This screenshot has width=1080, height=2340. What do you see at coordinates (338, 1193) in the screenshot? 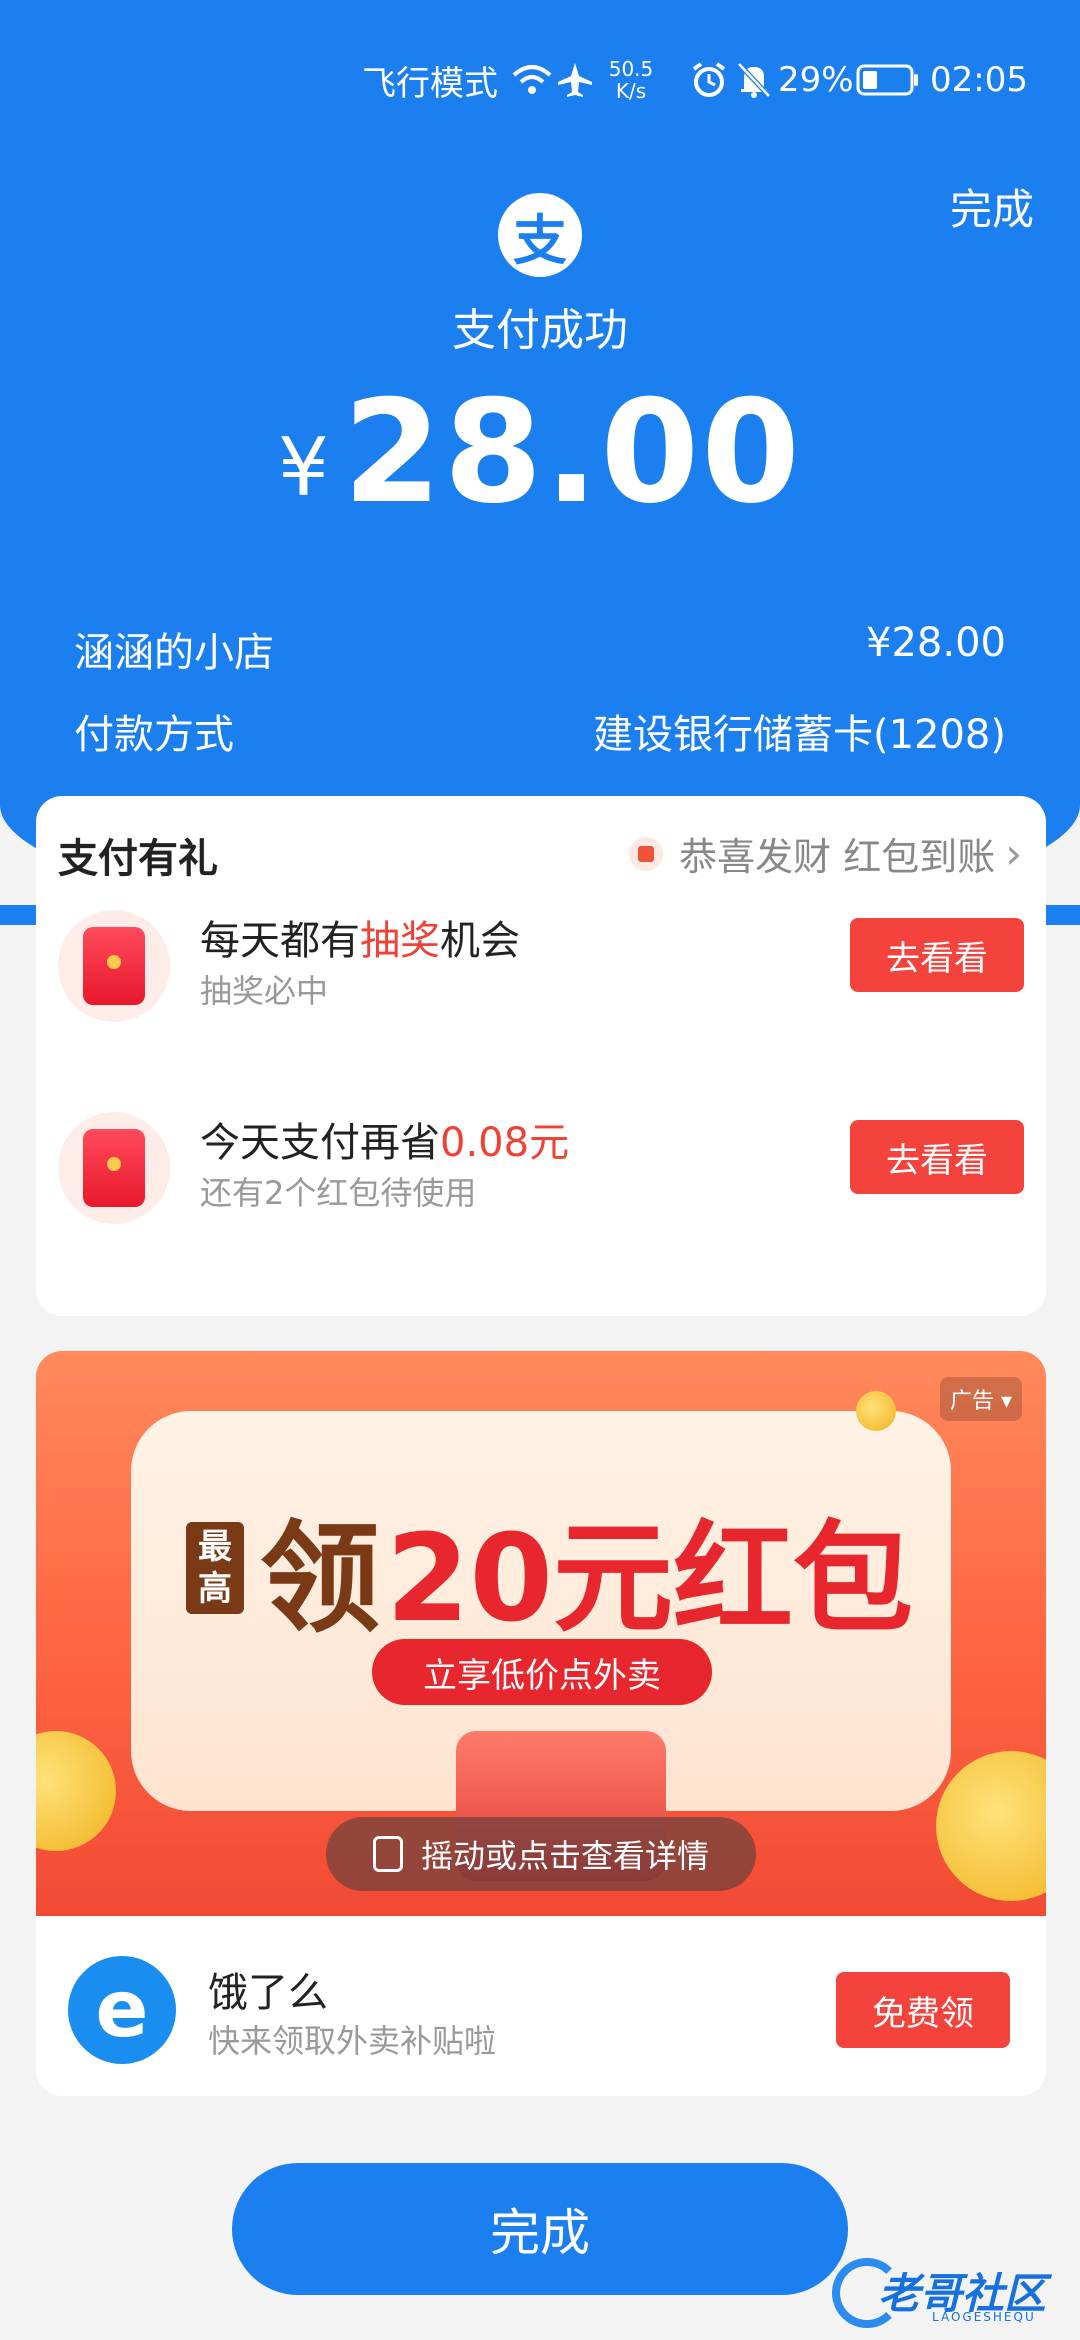
I see `promo-subtitle: 还有2个红包待使用` at bounding box center [338, 1193].